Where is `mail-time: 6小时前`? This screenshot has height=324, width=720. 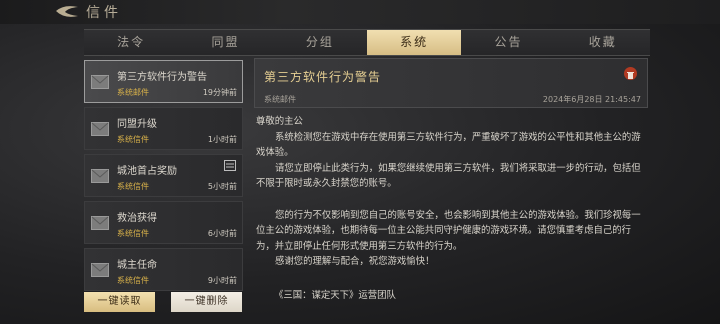 mail-time: 6小时前 is located at coordinates (222, 233).